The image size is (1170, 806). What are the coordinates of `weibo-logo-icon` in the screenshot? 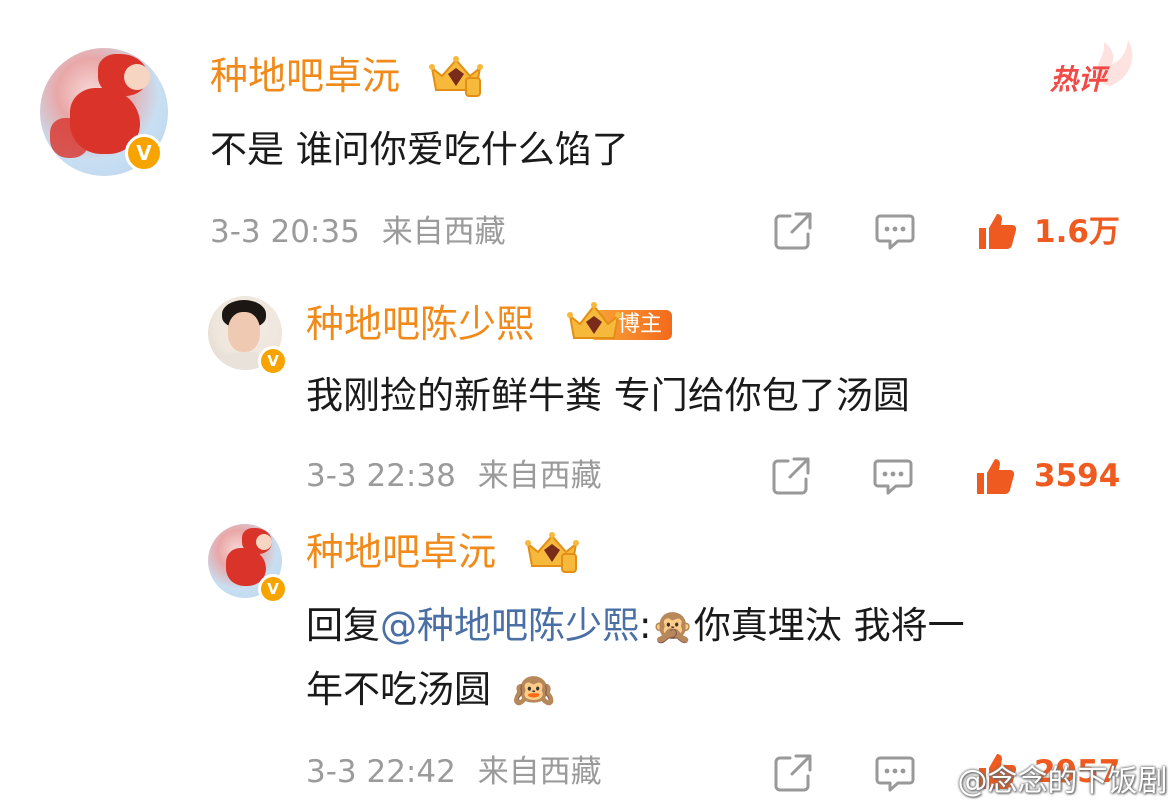 It's located at (930, 783).